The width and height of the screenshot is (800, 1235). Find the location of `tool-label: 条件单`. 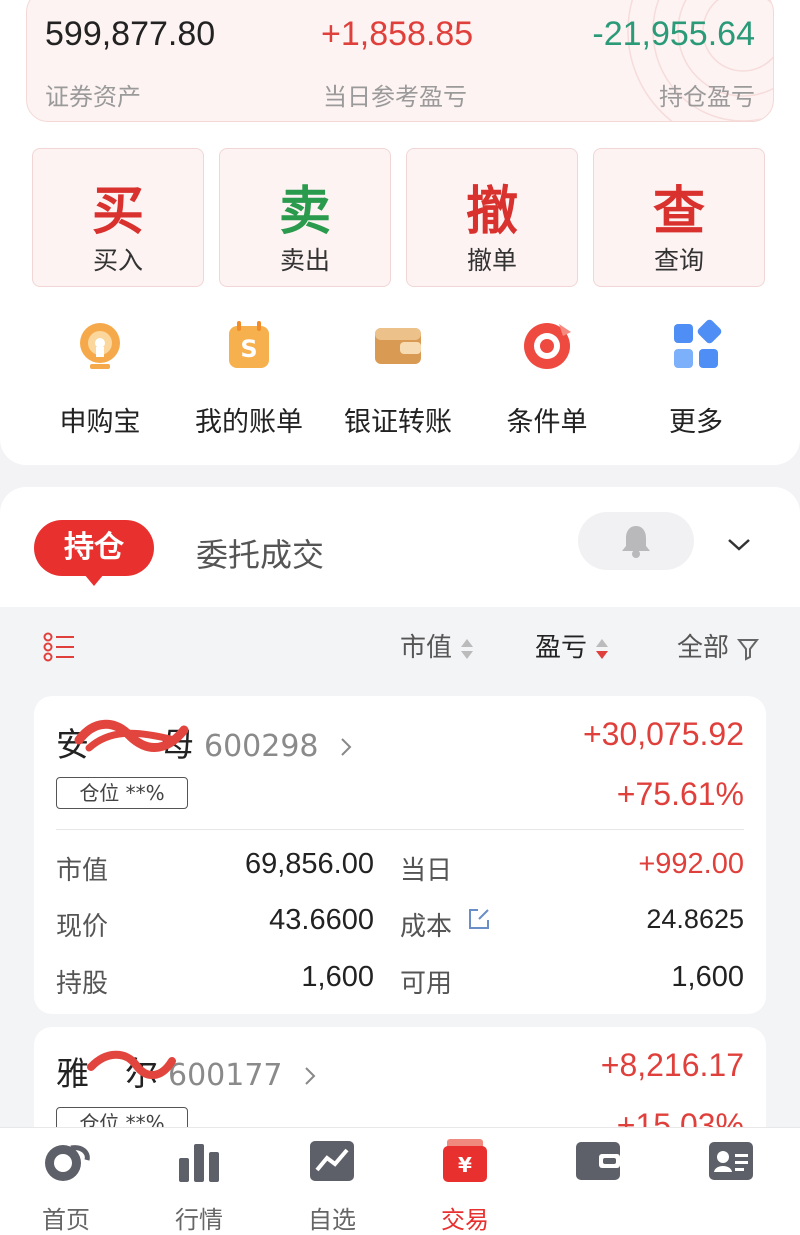

tool-label: 条件单 is located at coordinates (547, 422).